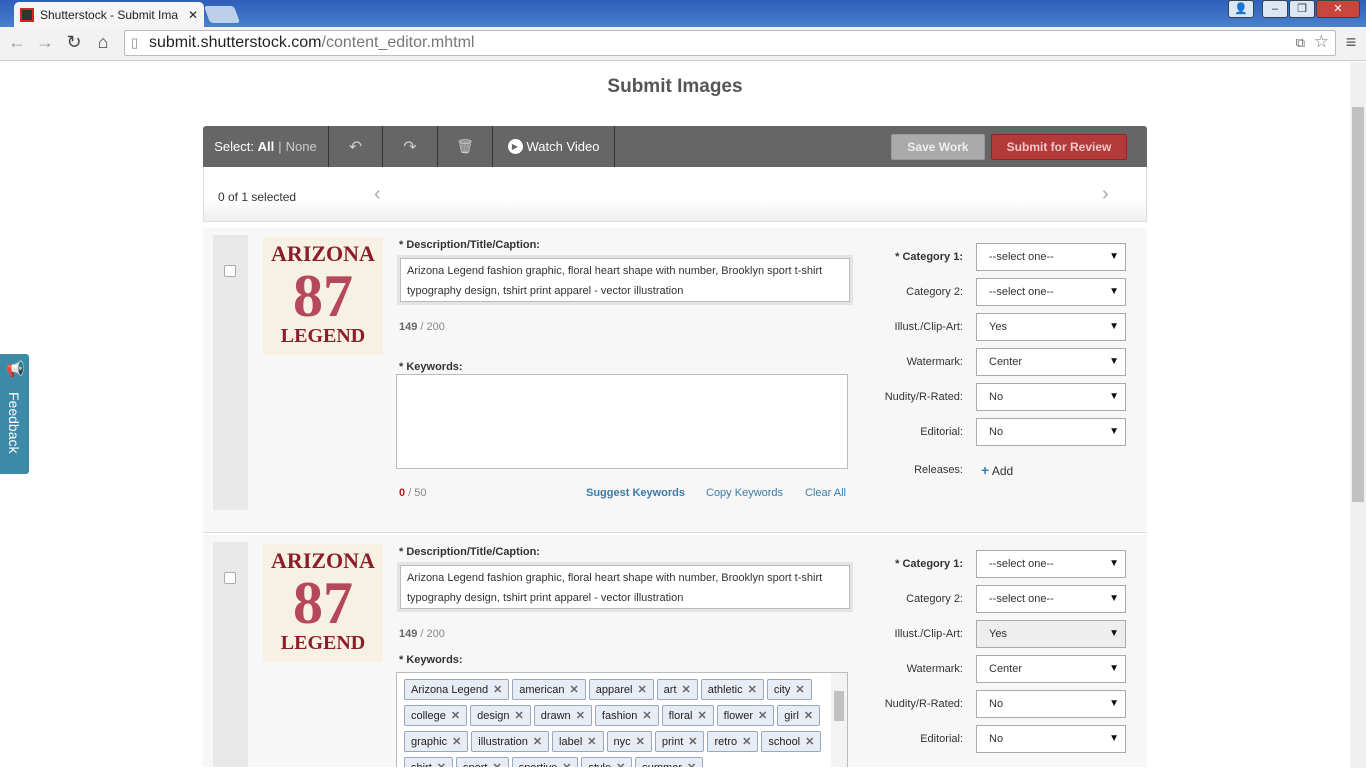 The width and height of the screenshot is (1366, 768). I want to click on keyword-tag: girl ✕, so click(799, 715).